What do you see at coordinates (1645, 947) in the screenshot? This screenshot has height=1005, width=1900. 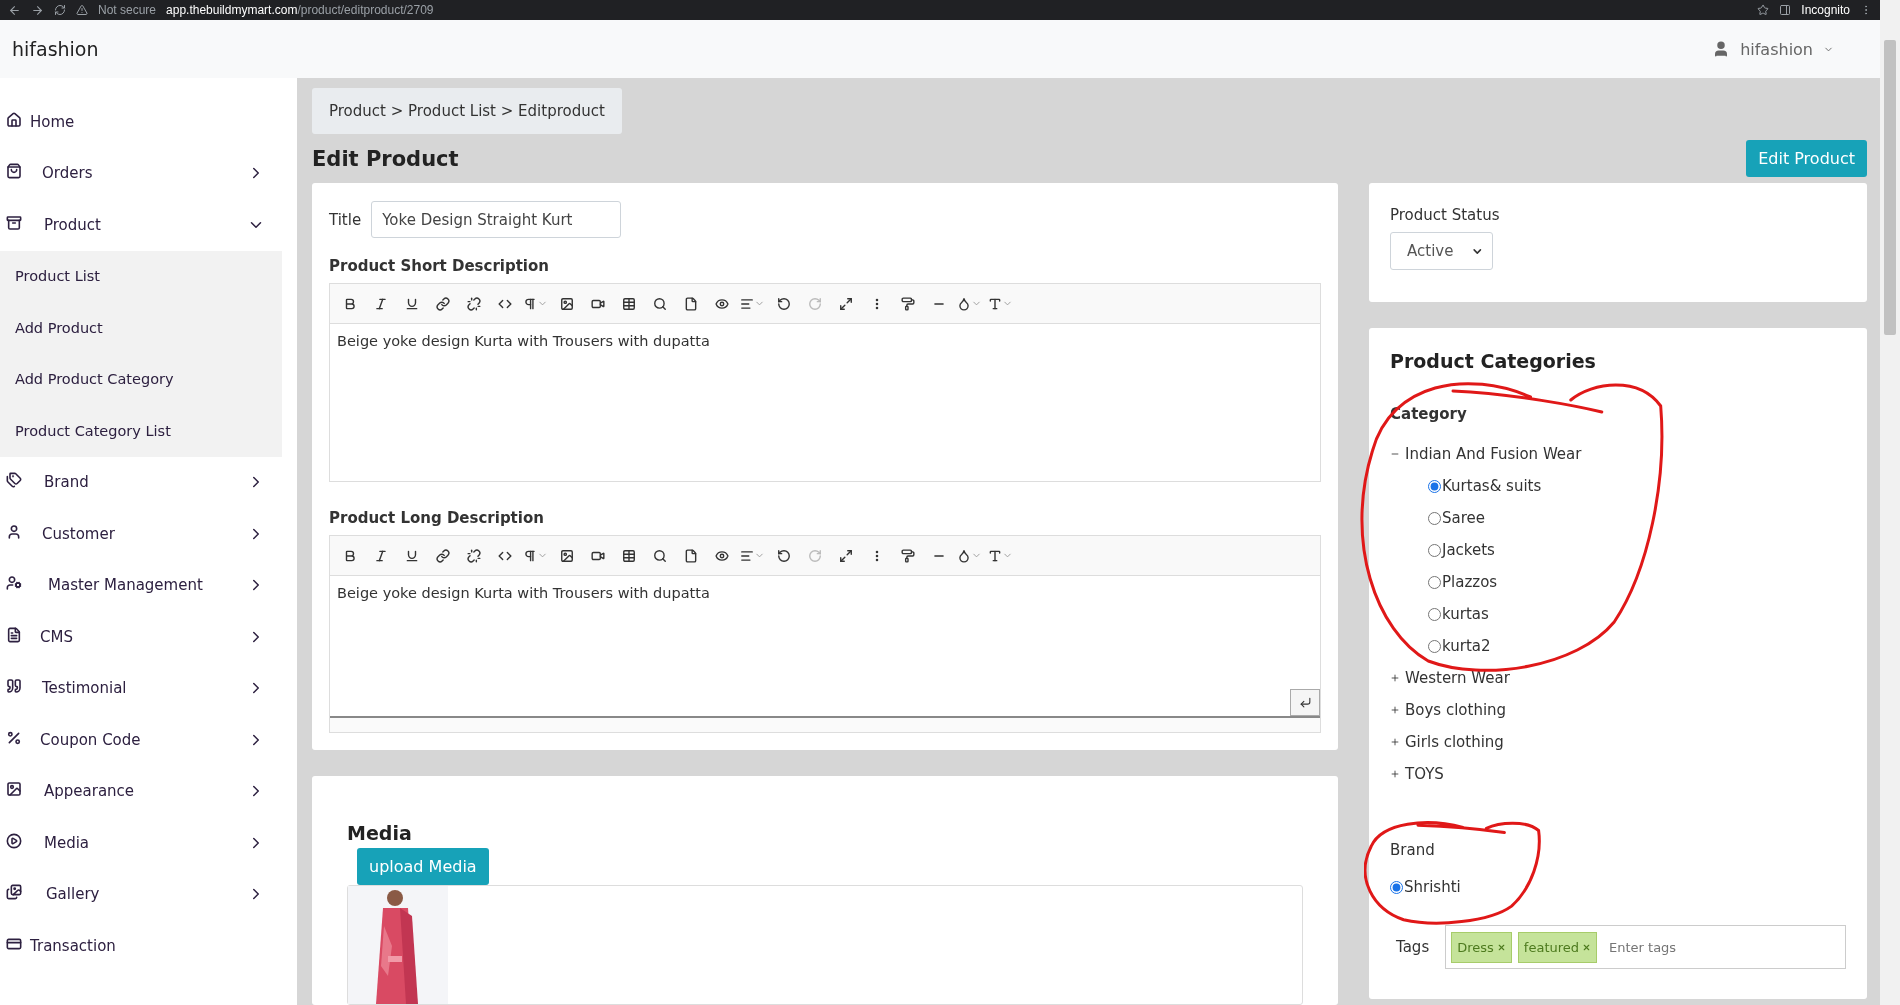 I see `tags-field: Dress featured Enter tags` at bounding box center [1645, 947].